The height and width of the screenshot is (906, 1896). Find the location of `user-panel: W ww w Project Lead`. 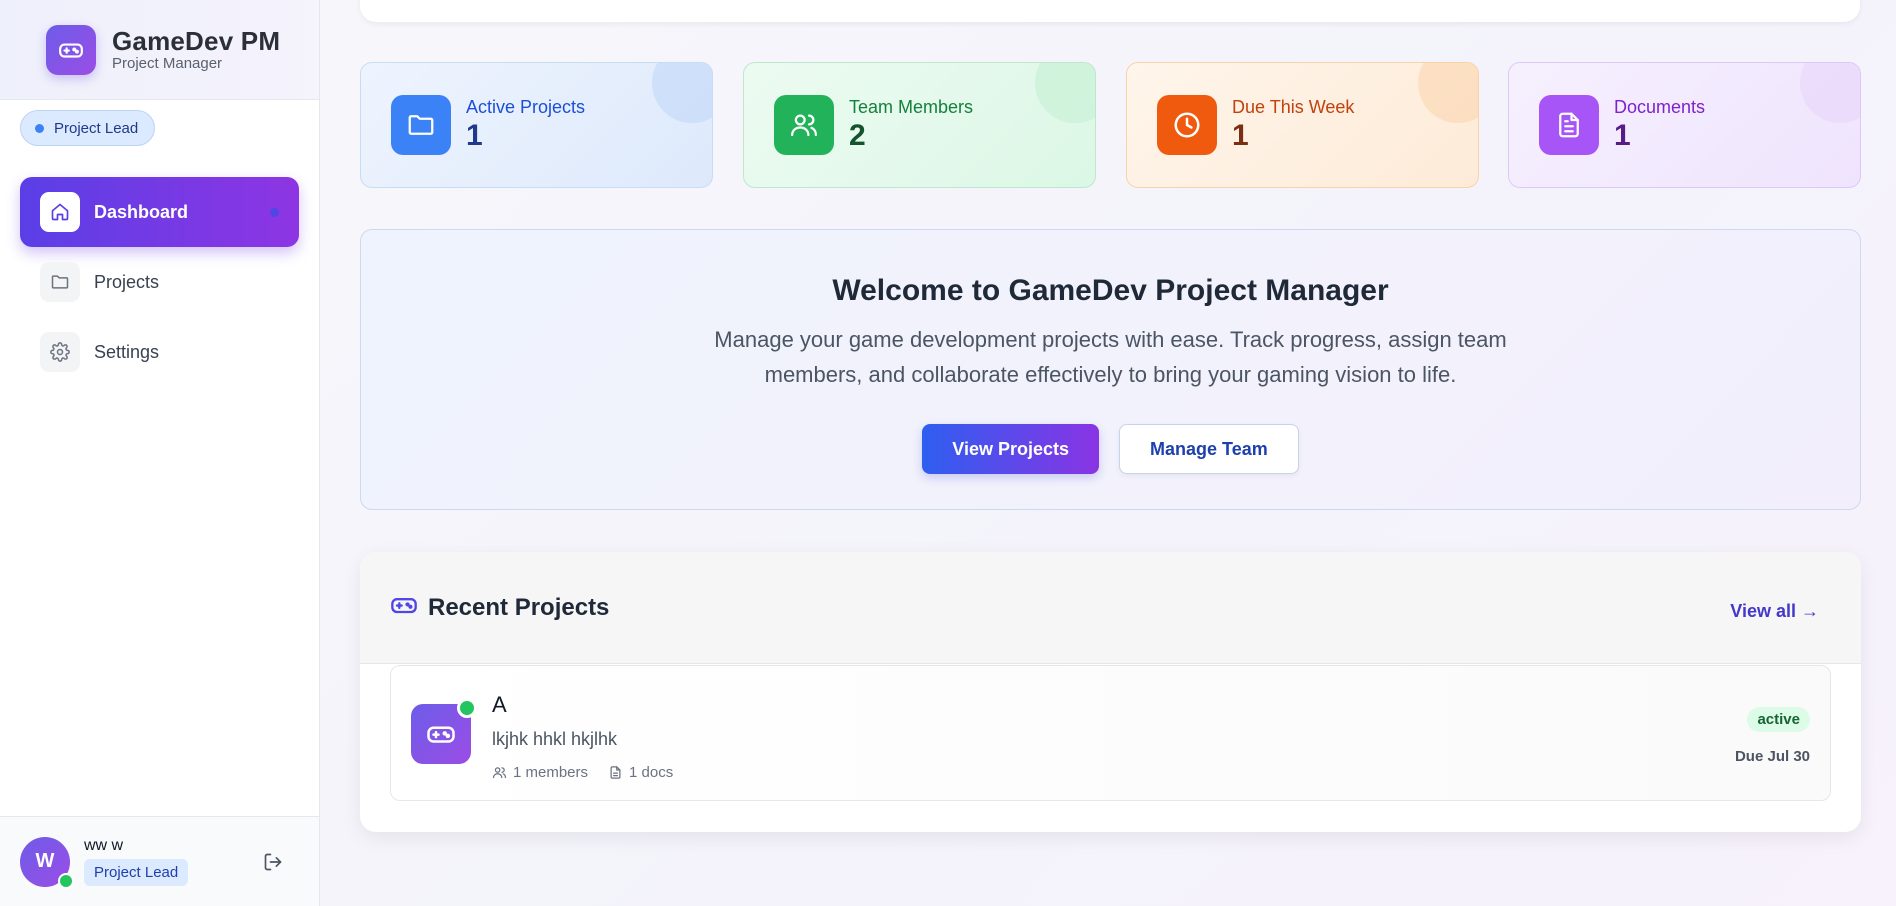

user-panel: W ww w Project Lead is located at coordinates (159, 861).